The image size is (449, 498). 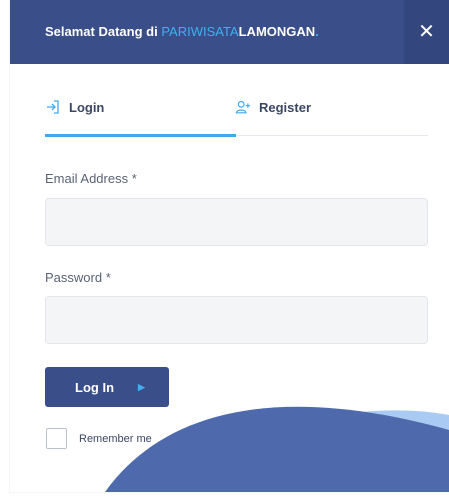 I want to click on close-icon: ✕, so click(x=426, y=32).